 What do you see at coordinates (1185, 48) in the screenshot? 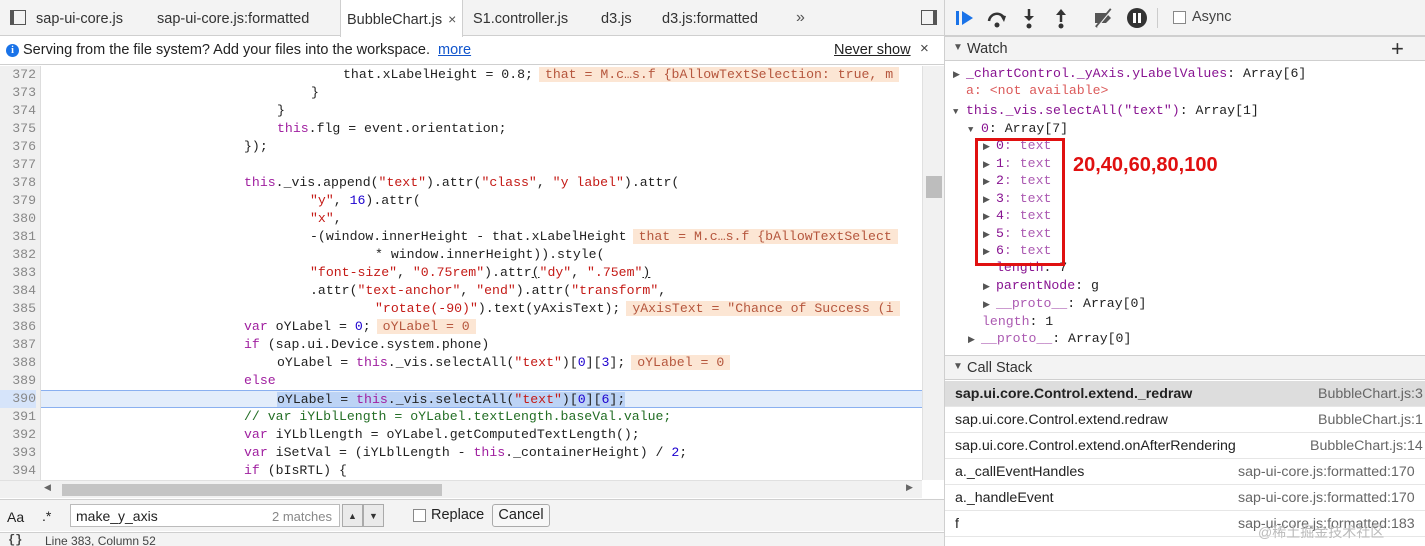
I see `watch-pane-header: ▼ Watch +` at bounding box center [1185, 48].